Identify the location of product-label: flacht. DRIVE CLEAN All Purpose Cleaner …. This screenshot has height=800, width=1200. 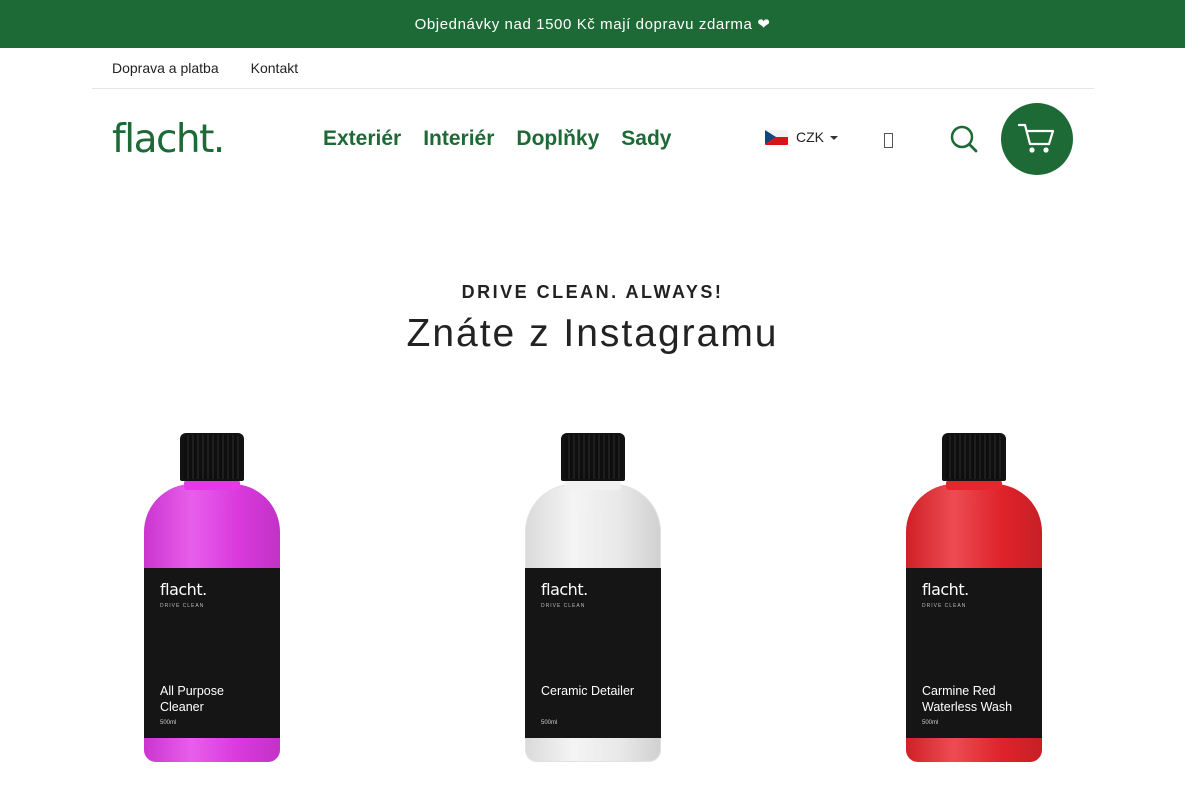
(212, 653).